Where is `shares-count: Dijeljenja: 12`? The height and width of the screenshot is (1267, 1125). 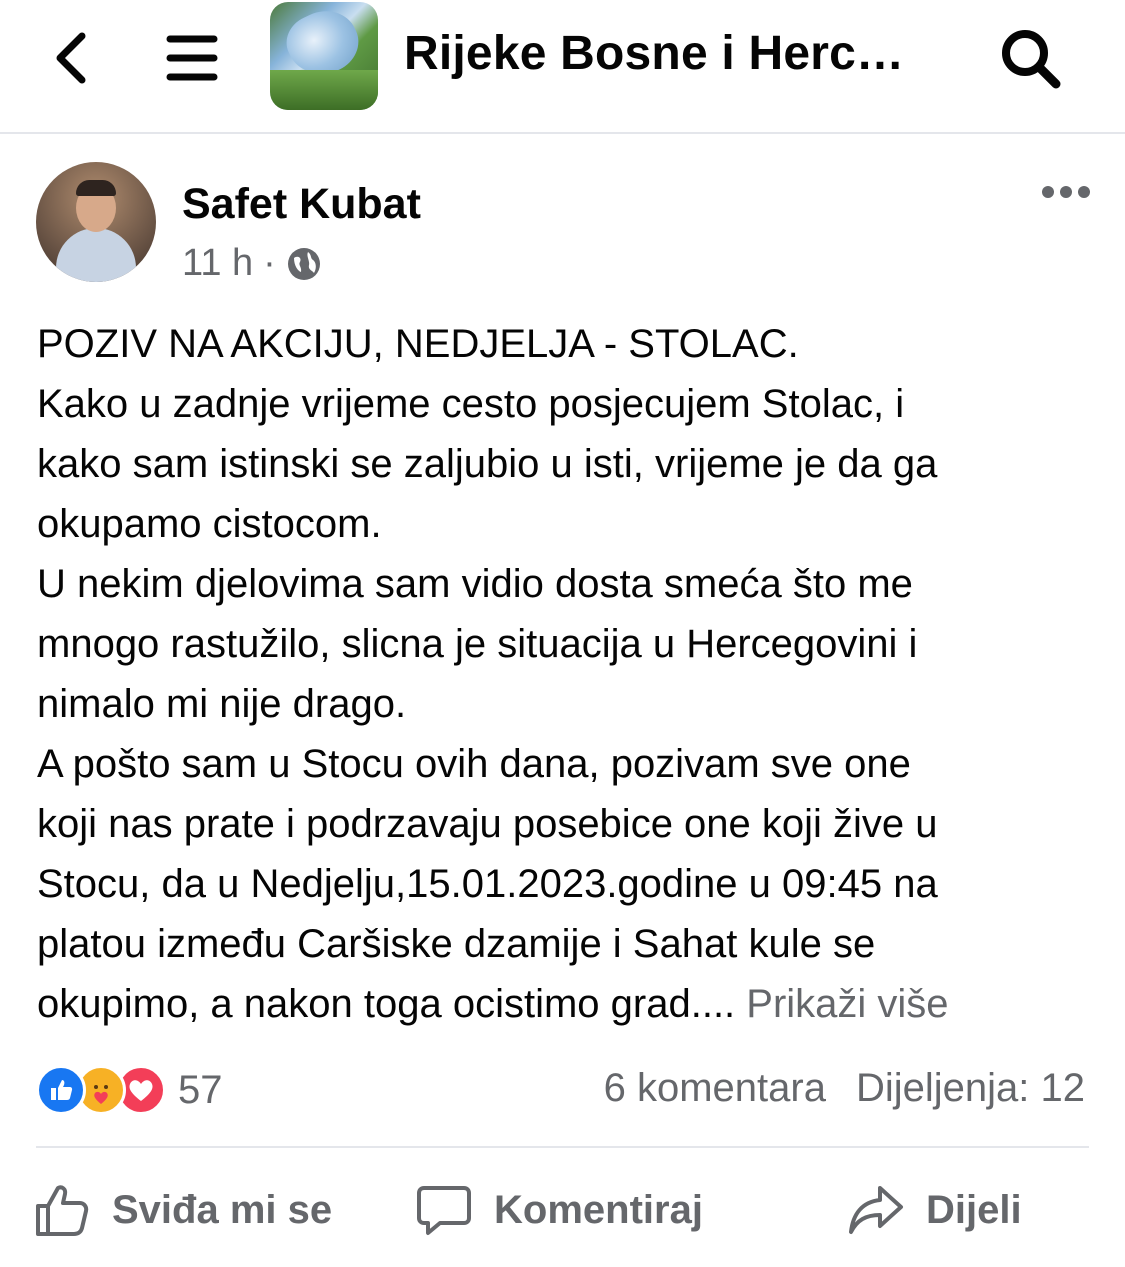 shares-count: Dijeljenja: 12 is located at coordinates (970, 1088).